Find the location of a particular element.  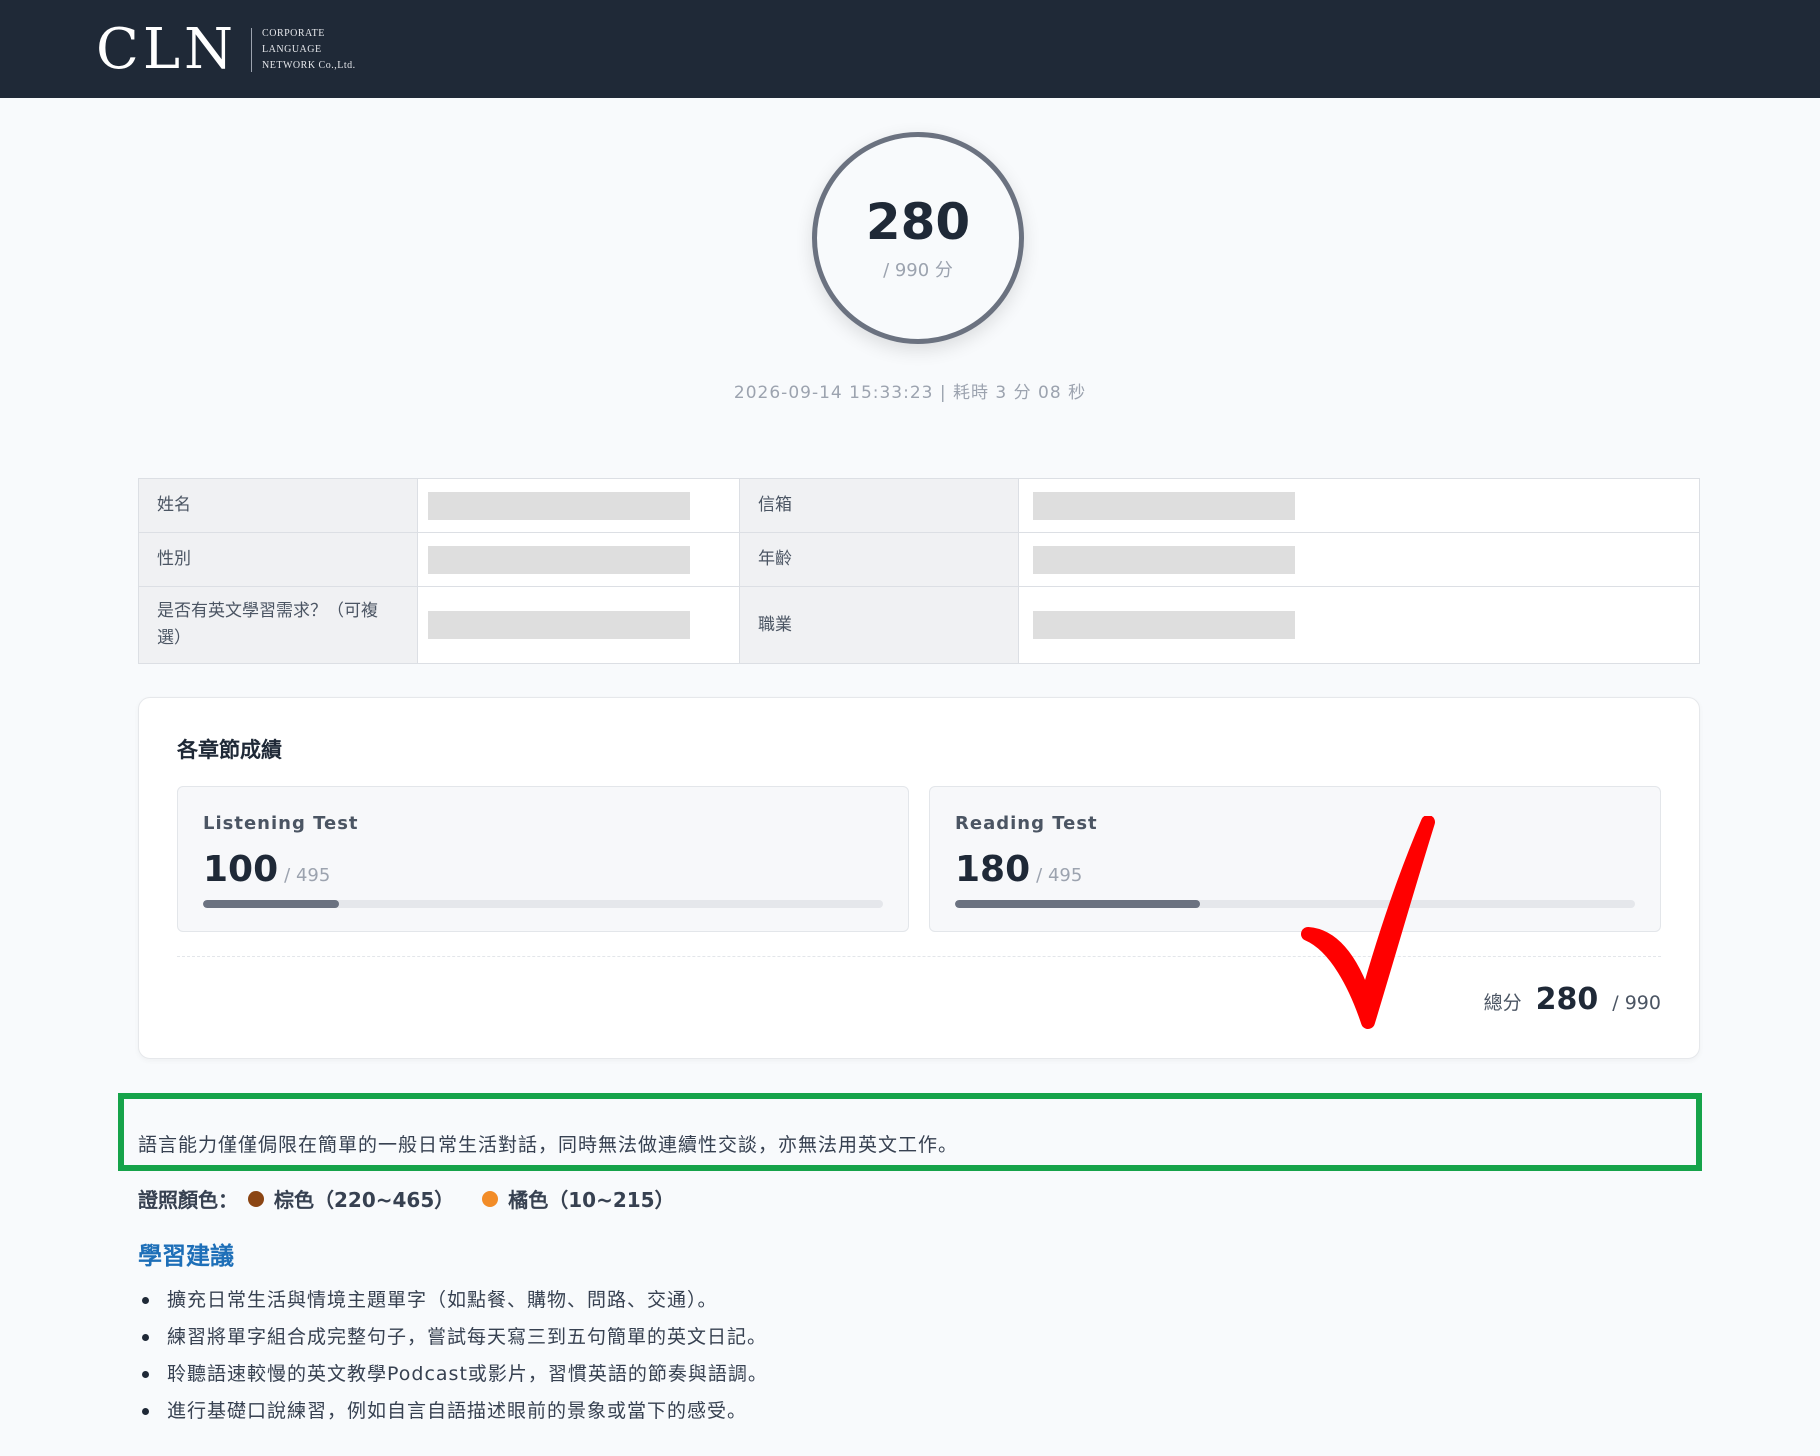

red-checkmark-annotation is located at coordinates (1368, 922).